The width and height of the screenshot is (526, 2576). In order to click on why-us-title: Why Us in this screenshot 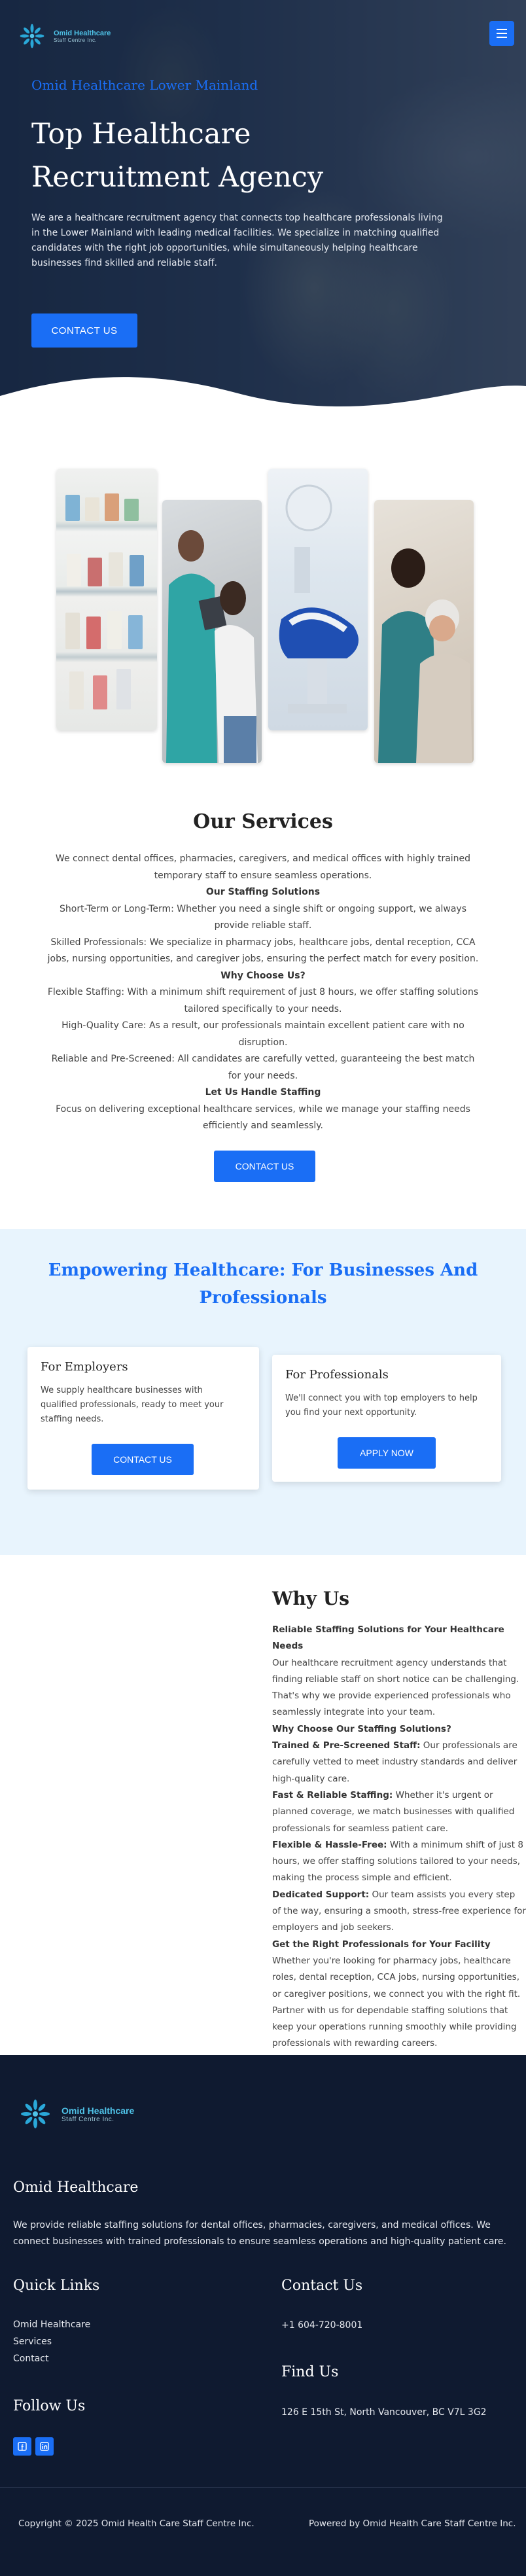, I will do `click(311, 1598)`.